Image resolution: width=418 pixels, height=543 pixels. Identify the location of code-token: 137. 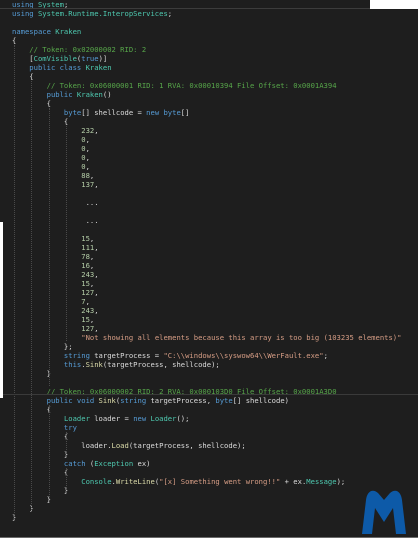
(88, 184).